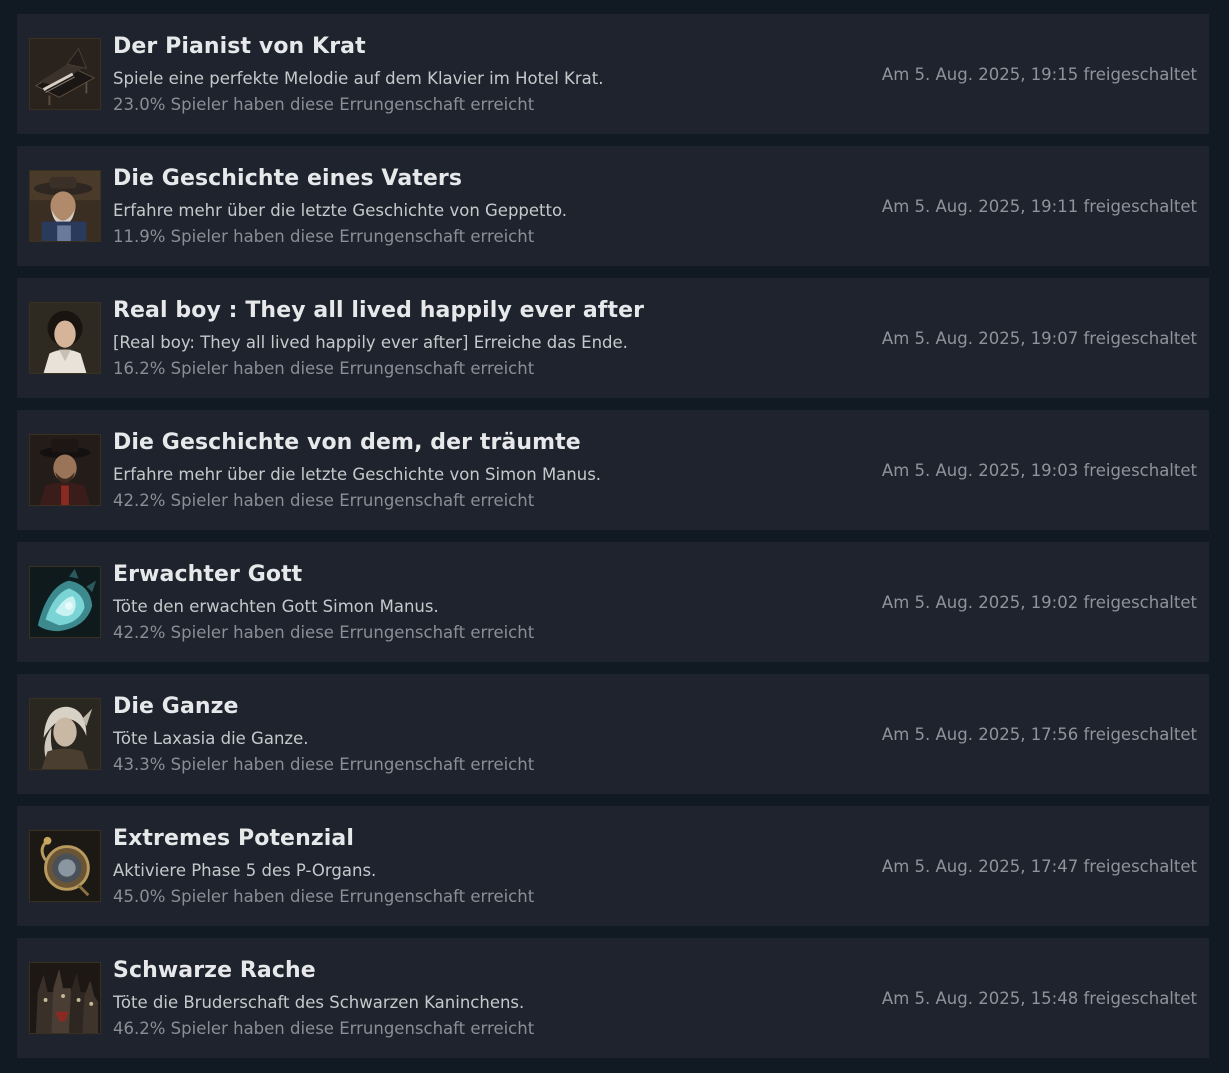 Image resolution: width=1229 pixels, height=1073 pixels. I want to click on achievement-title: Schwarze Rache, so click(214, 970).